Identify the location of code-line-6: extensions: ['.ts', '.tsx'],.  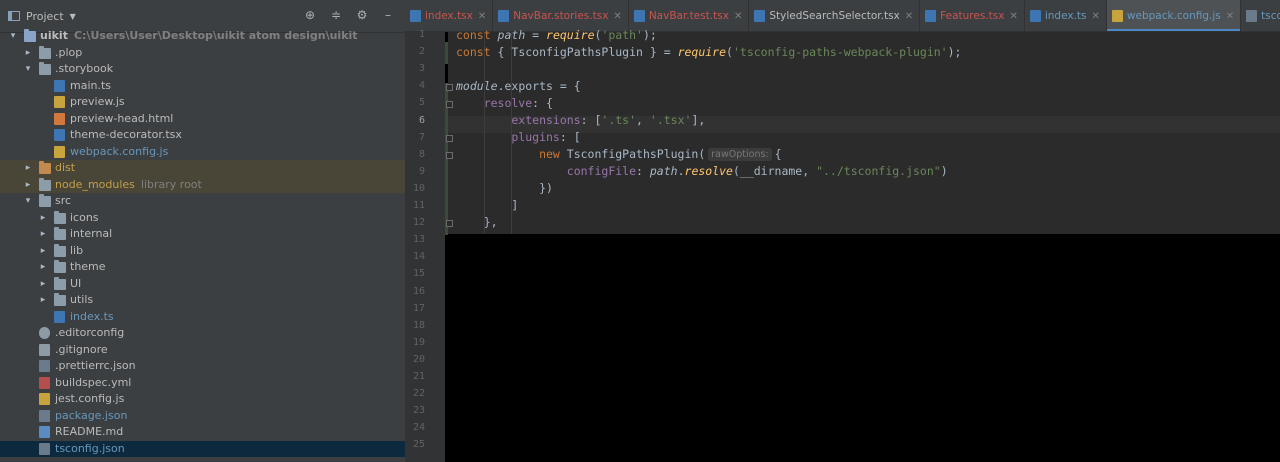
(580, 120).